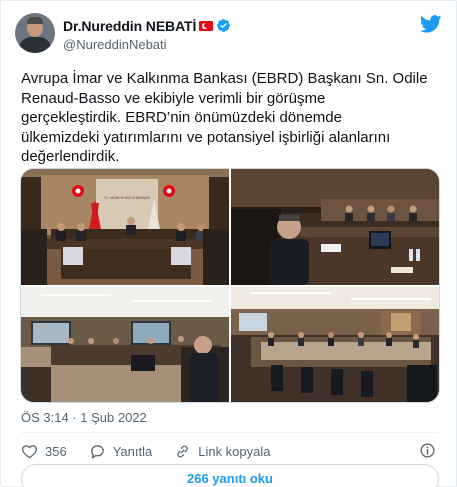 This screenshot has width=457, height=487. I want to click on copy-link-label: Link kopyala, so click(234, 451).